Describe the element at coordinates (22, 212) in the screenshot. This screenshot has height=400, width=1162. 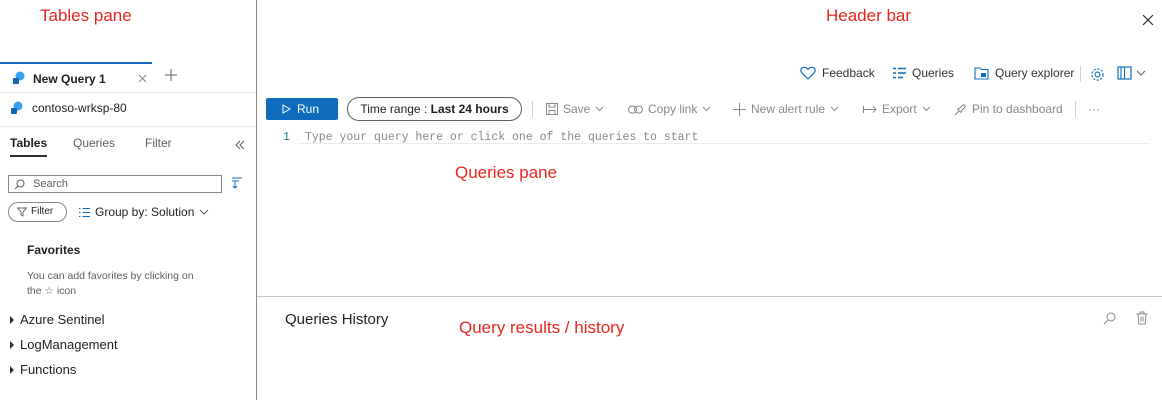
I see `filter-icon` at that location.